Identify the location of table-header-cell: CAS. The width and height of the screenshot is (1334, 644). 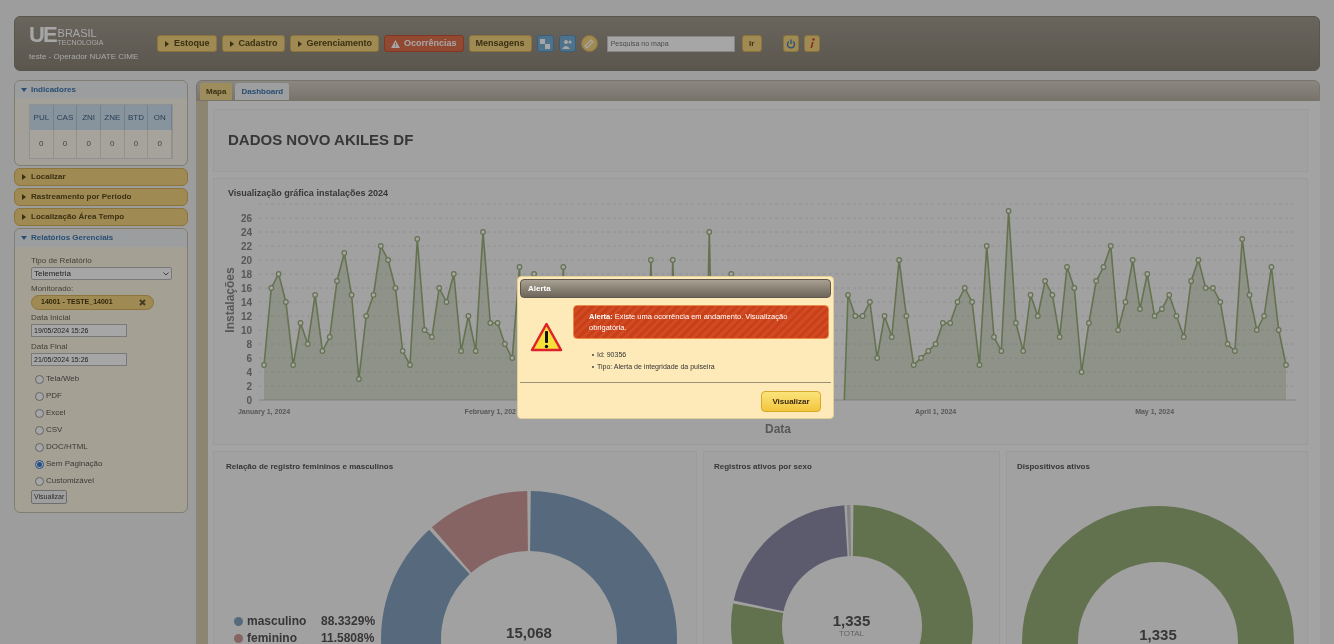
(65, 117).